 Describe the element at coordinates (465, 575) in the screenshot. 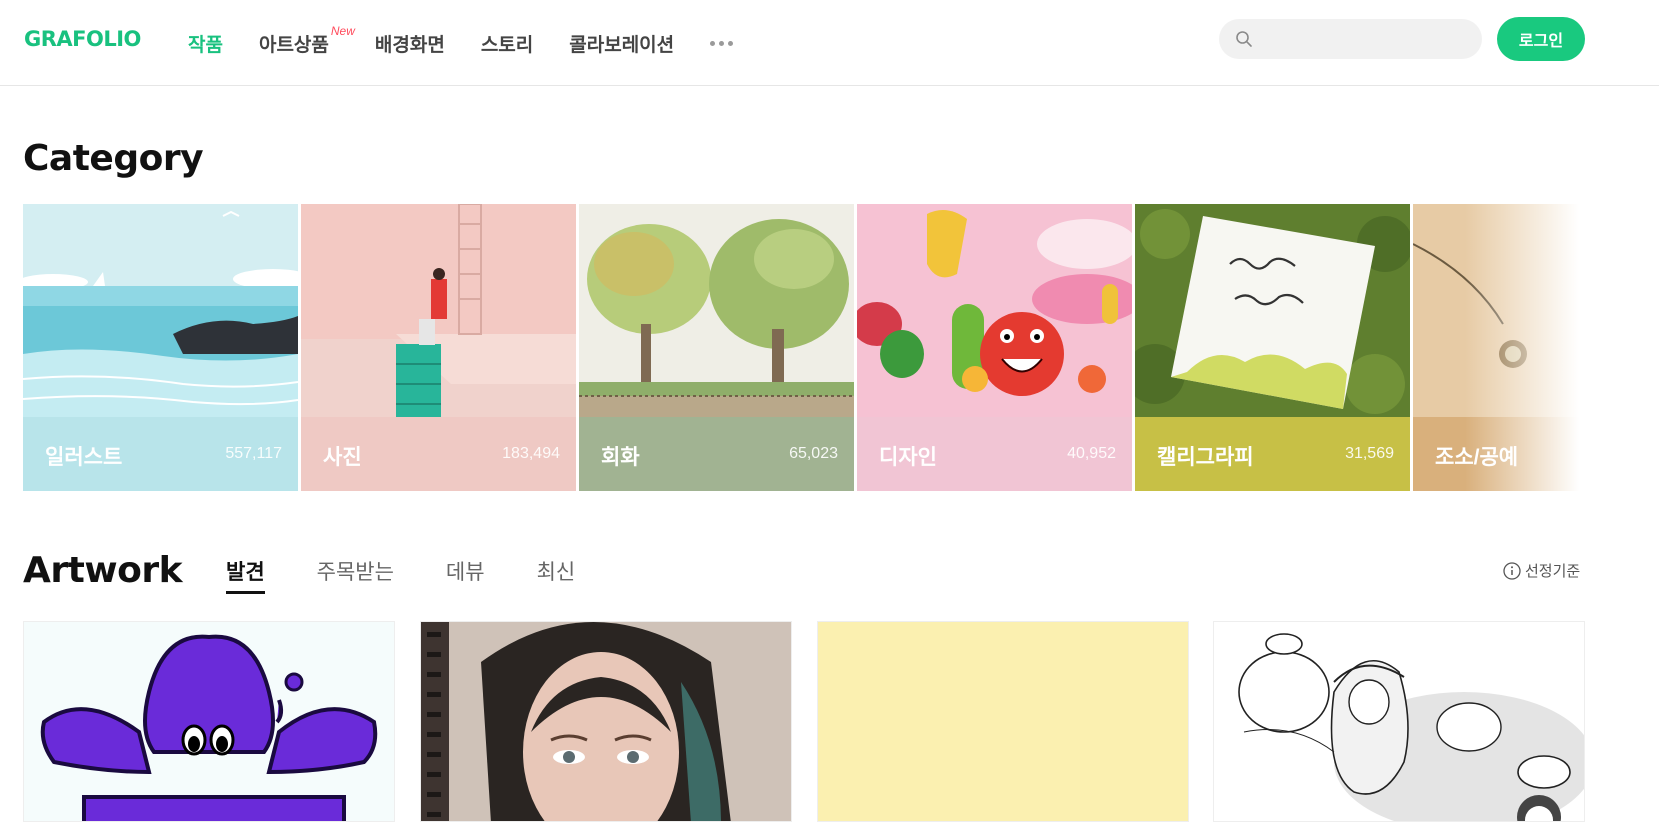

I see `tab-debut: 데뷰` at that location.